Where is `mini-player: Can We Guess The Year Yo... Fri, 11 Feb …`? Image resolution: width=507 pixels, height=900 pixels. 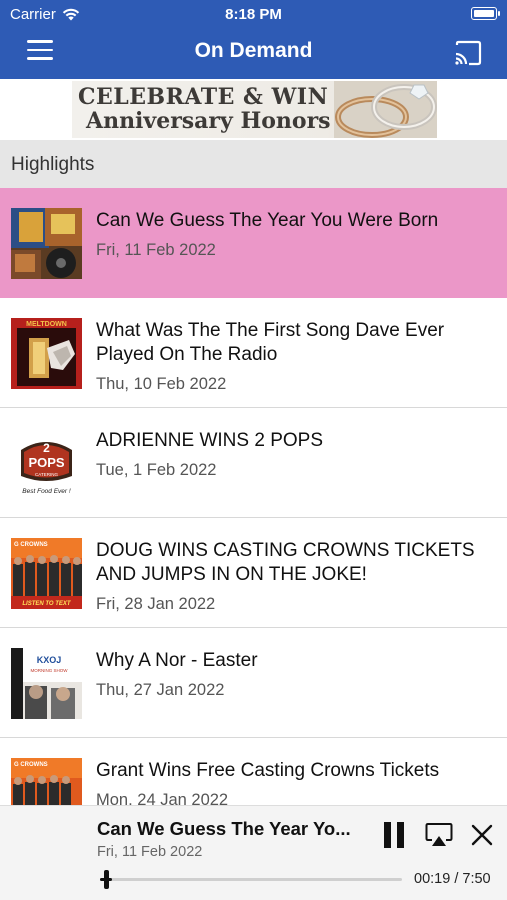 mini-player: Can We Guess The Year Yo... Fri, 11 Feb … is located at coordinates (253, 852).